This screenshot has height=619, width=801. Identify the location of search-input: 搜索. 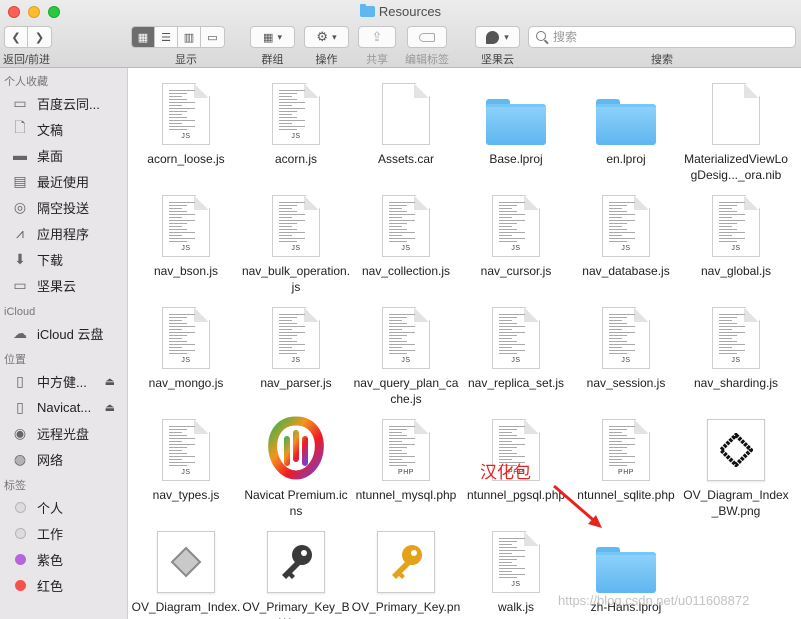
(662, 37).